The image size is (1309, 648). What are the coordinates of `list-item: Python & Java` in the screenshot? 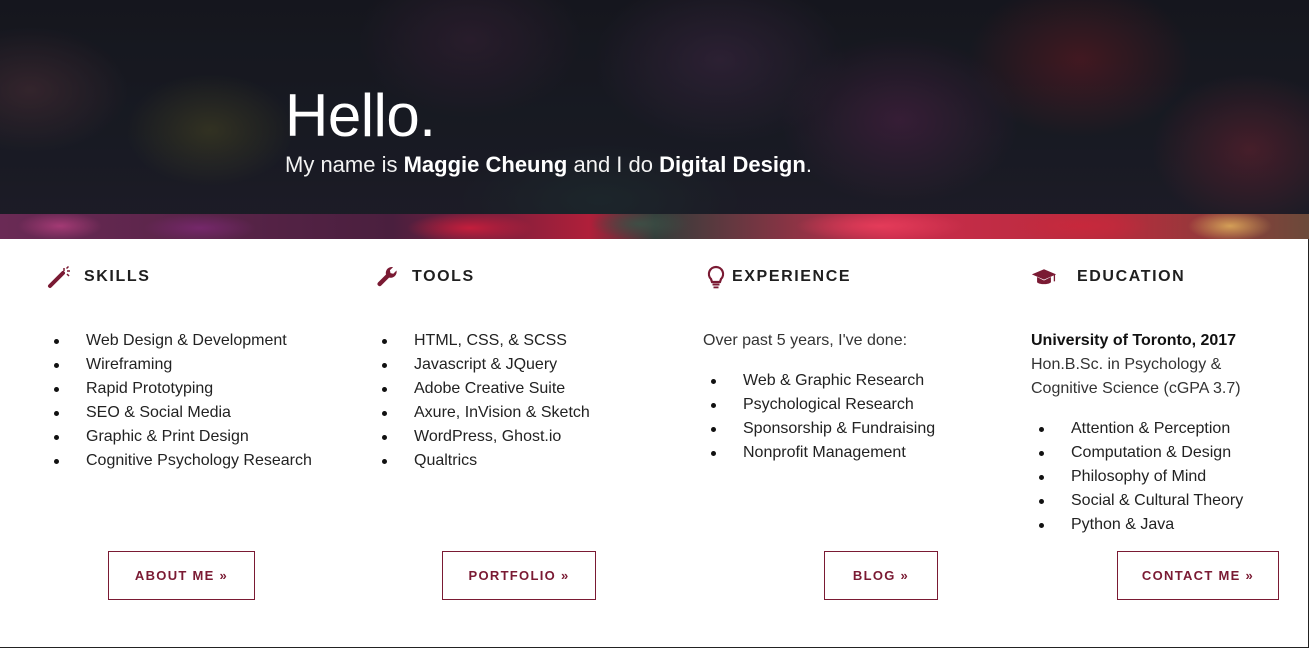 It's located at (1166, 525).